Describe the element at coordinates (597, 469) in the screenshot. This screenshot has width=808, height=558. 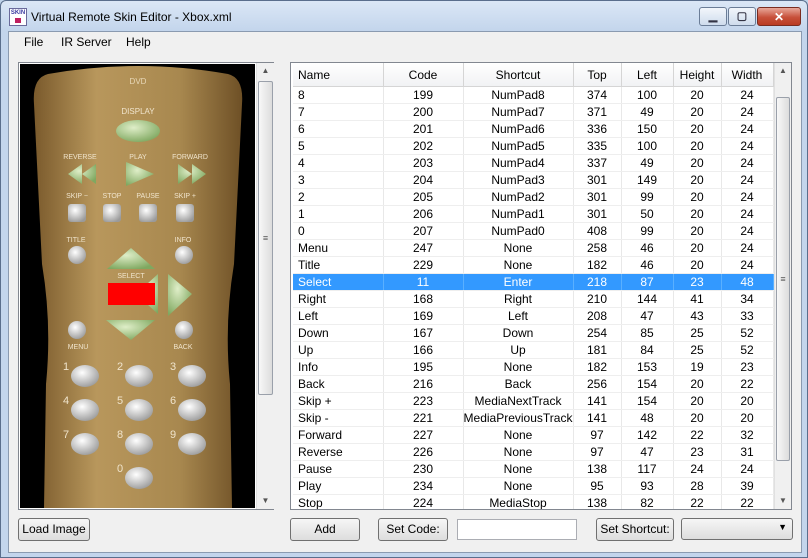
I see `table-cell: 138` at that location.